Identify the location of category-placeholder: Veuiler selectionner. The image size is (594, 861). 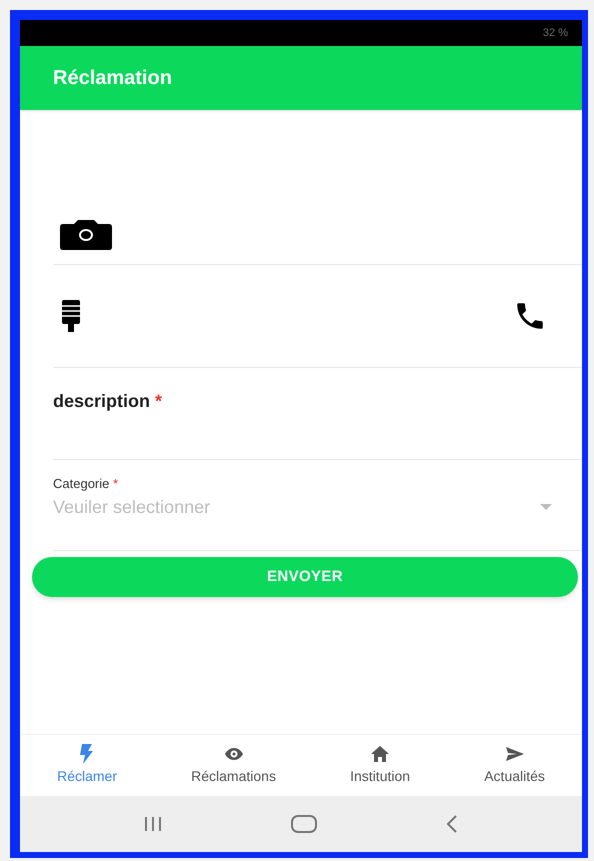
(131, 507).